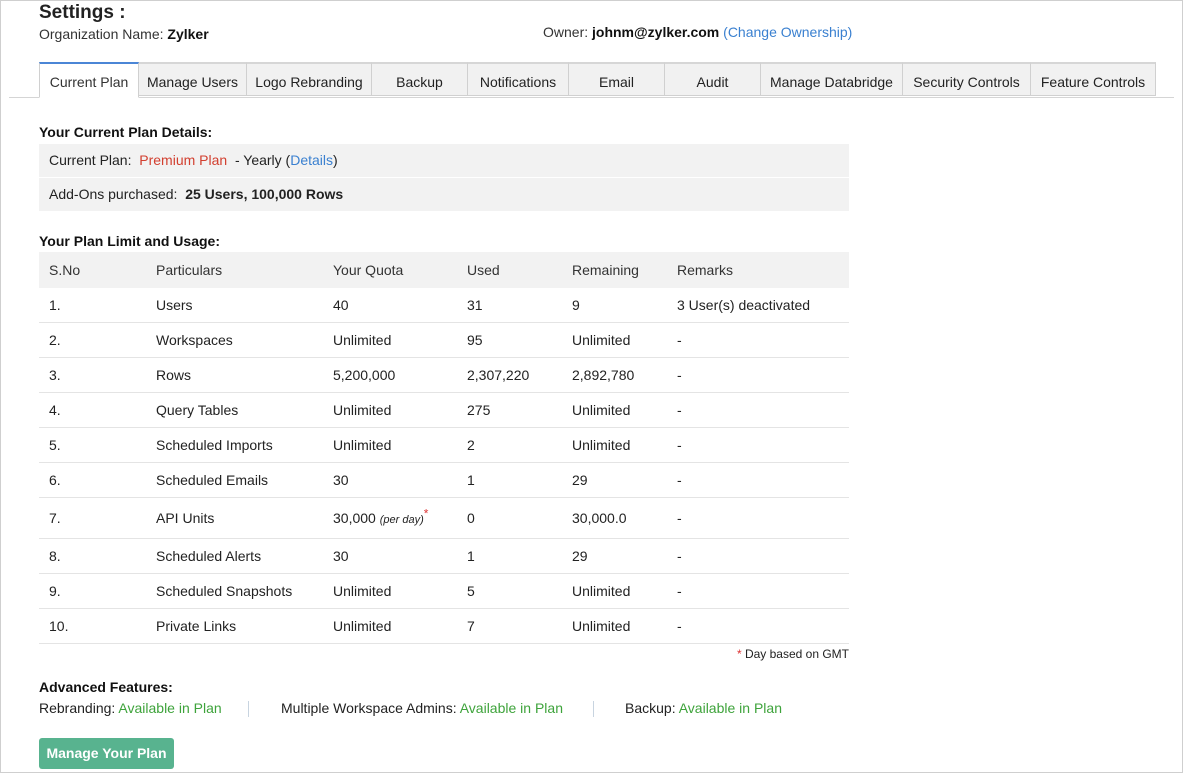 This screenshot has height=773, width=1183. What do you see at coordinates (390, 556) in the screenshot?
I see `row-quota: 30` at bounding box center [390, 556].